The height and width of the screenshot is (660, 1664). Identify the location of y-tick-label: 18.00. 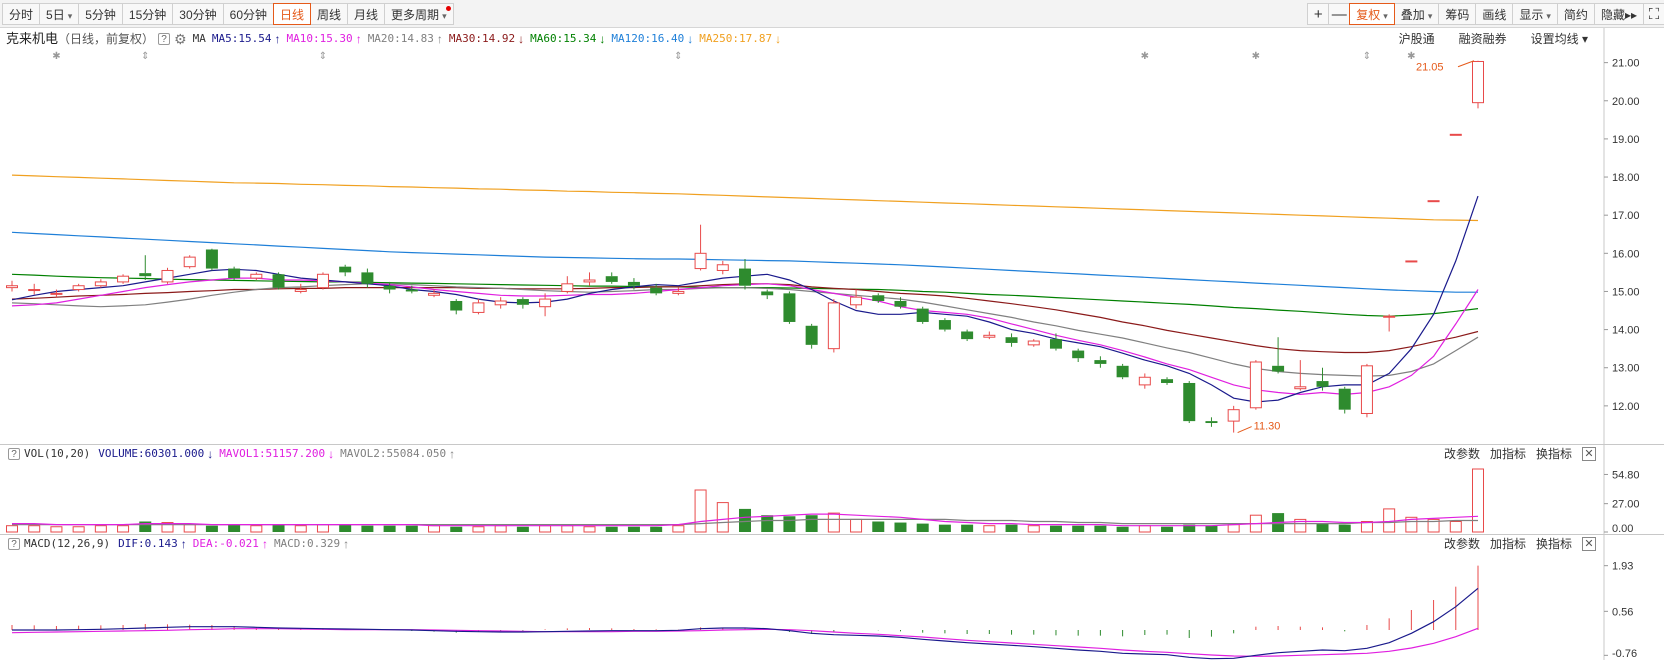
(1626, 178).